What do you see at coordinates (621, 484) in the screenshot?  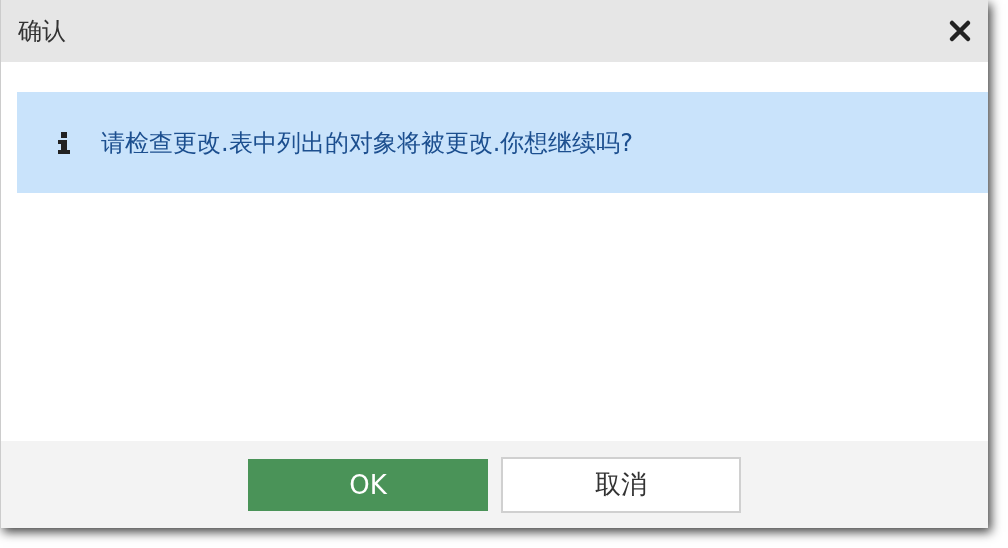 I see `cancel-button: 取消` at bounding box center [621, 484].